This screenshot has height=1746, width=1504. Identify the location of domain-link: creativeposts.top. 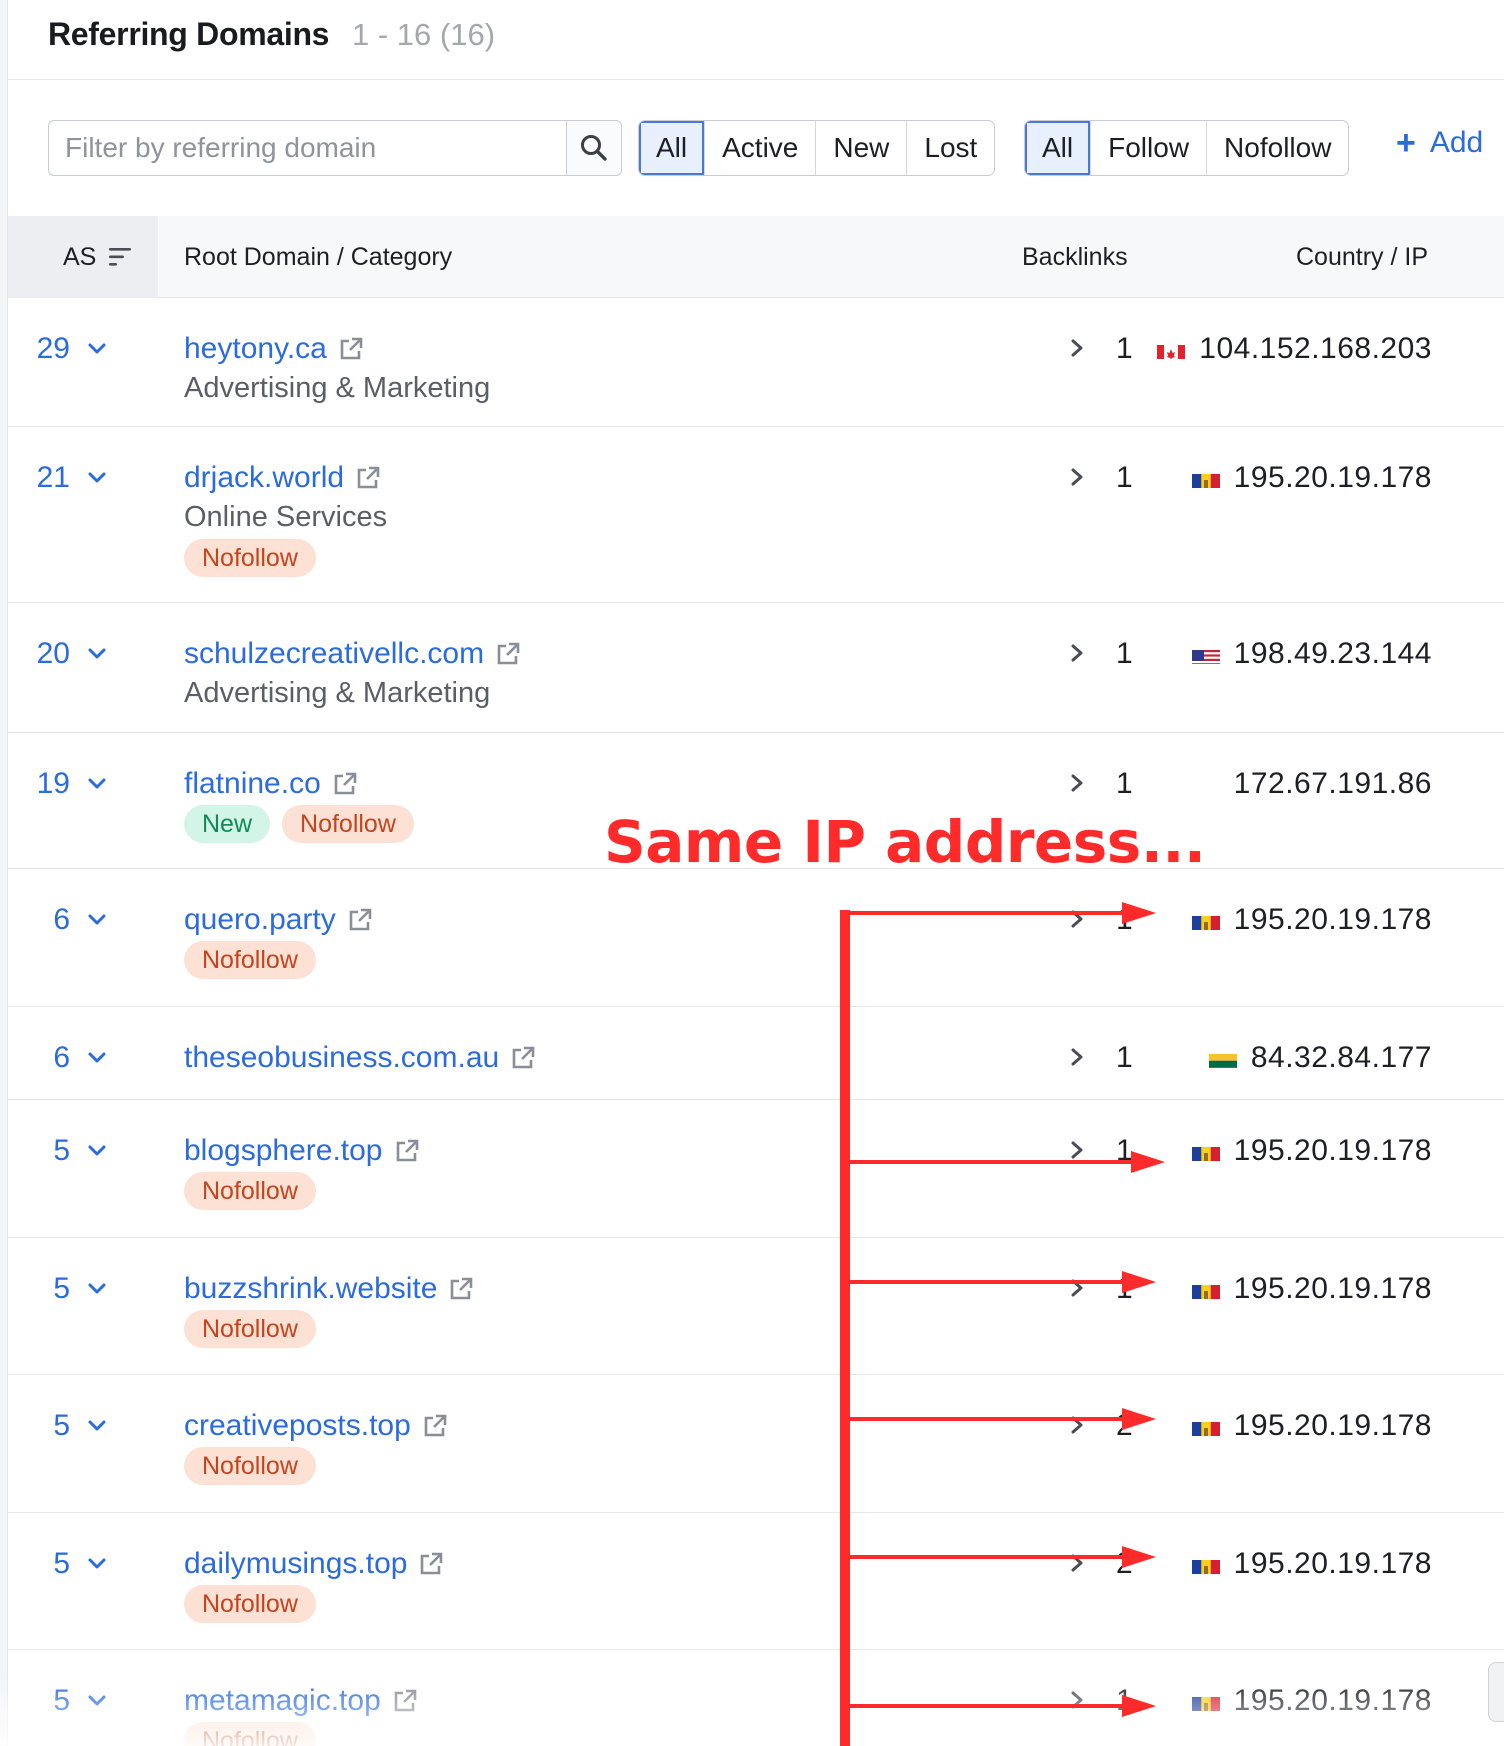
(316, 1426).